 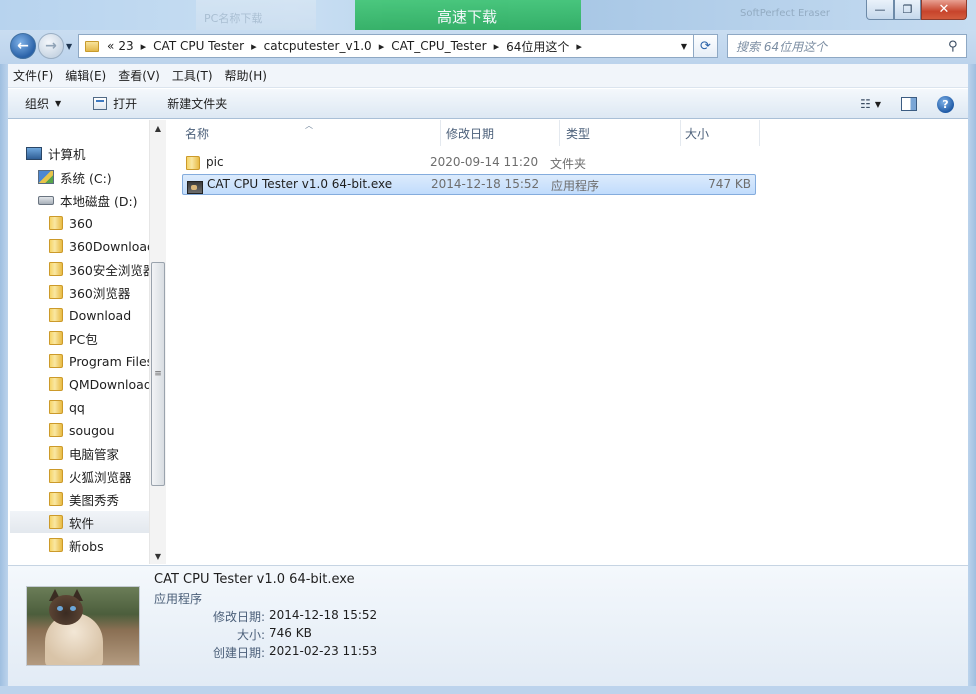 I want to click on navigation-scrollbar: ▲ ≡ ▼, so click(x=157, y=342).